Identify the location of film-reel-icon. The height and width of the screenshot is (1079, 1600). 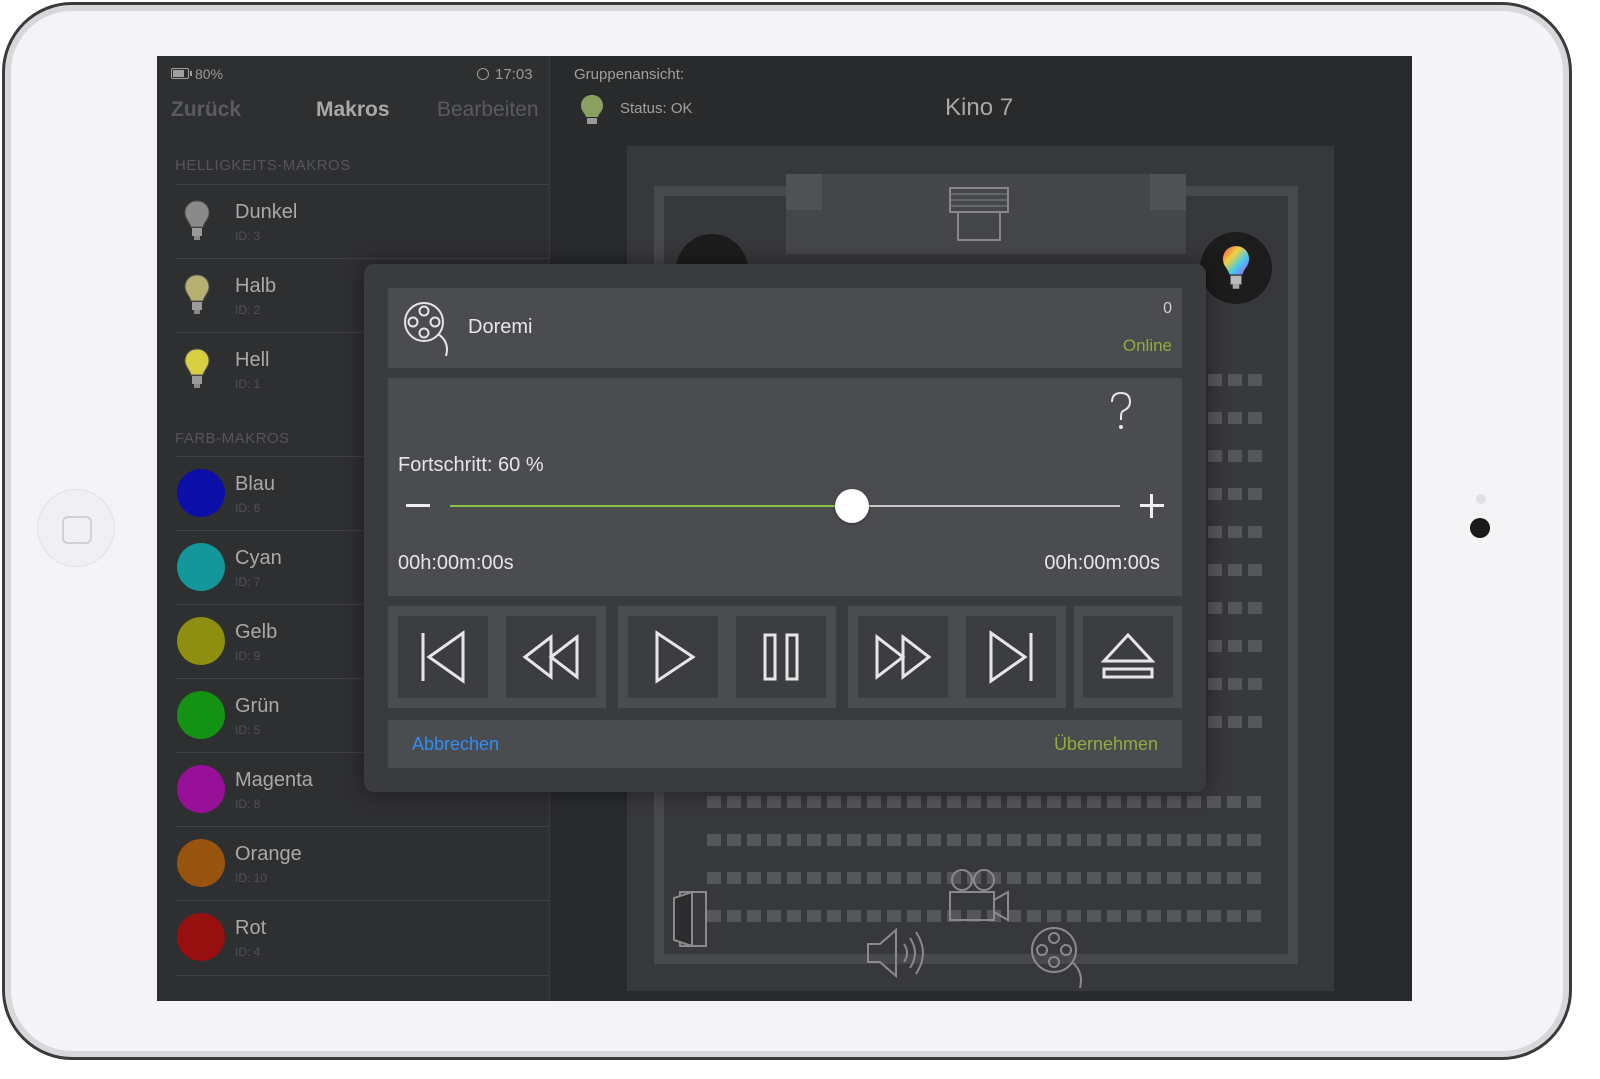
(1059, 957).